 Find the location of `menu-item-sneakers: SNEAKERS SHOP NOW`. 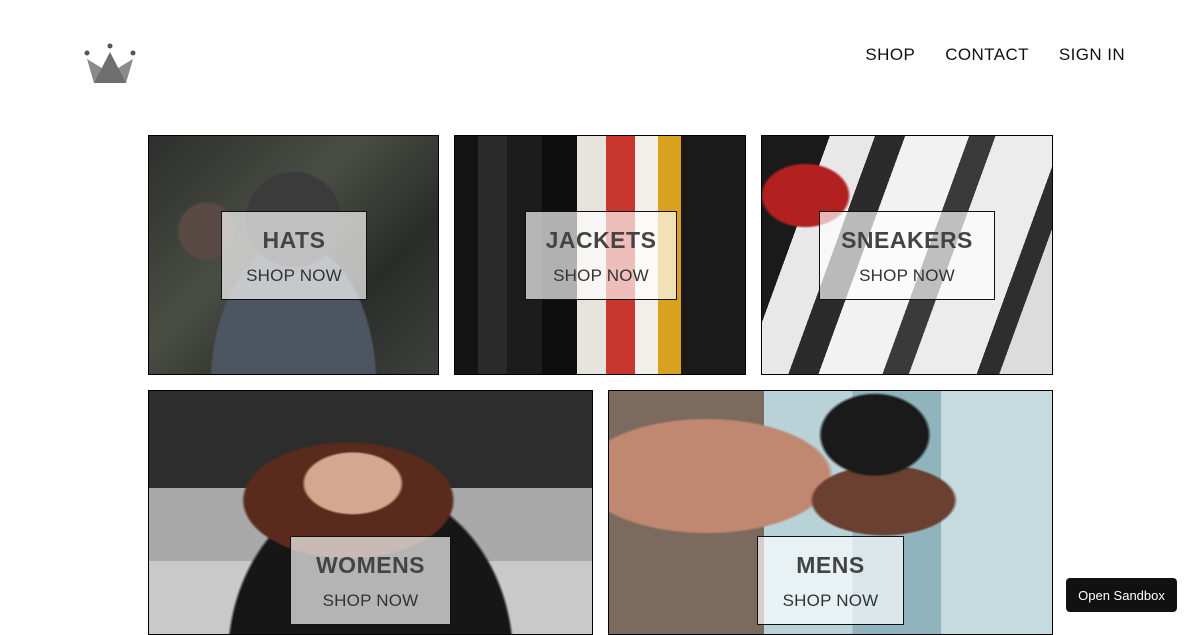

menu-item-sneakers: SNEAKERS SHOP NOW is located at coordinates (907, 255).